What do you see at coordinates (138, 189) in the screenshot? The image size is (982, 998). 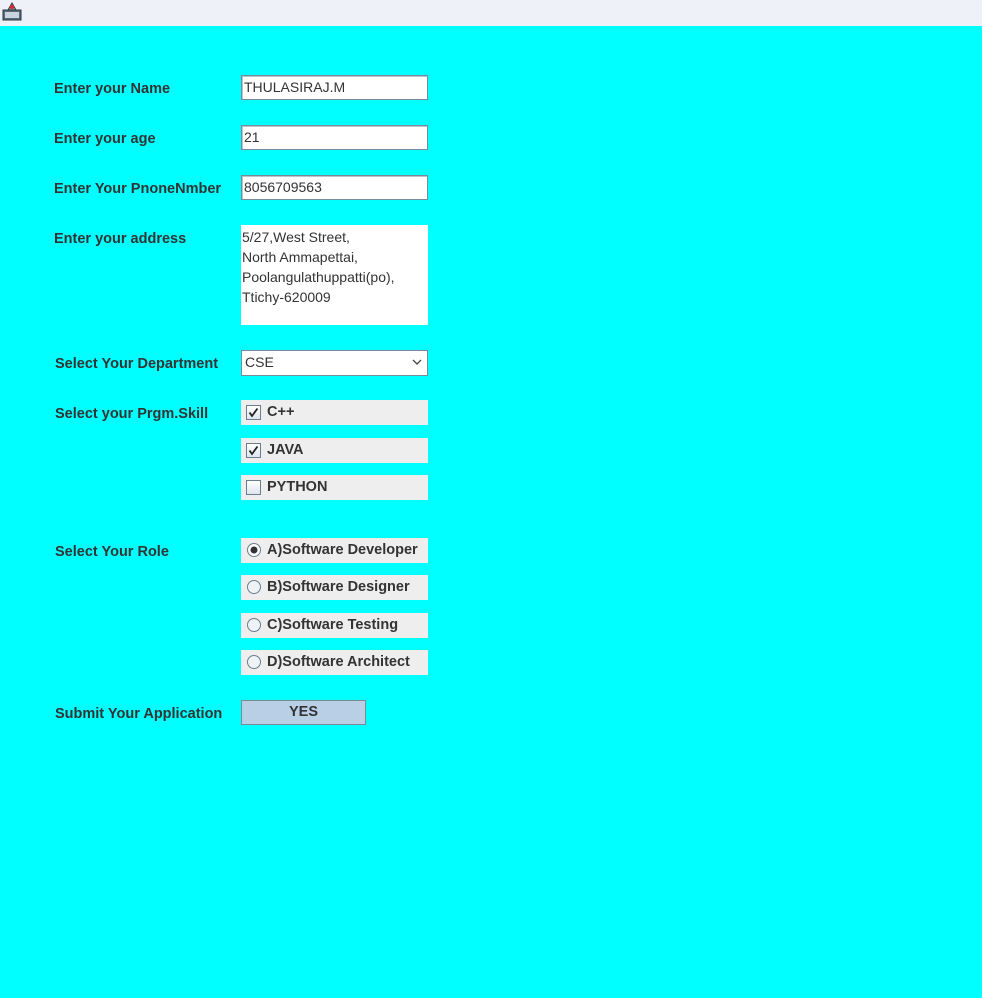 I see `phone-label: Enter Your PnoneNmber` at bounding box center [138, 189].